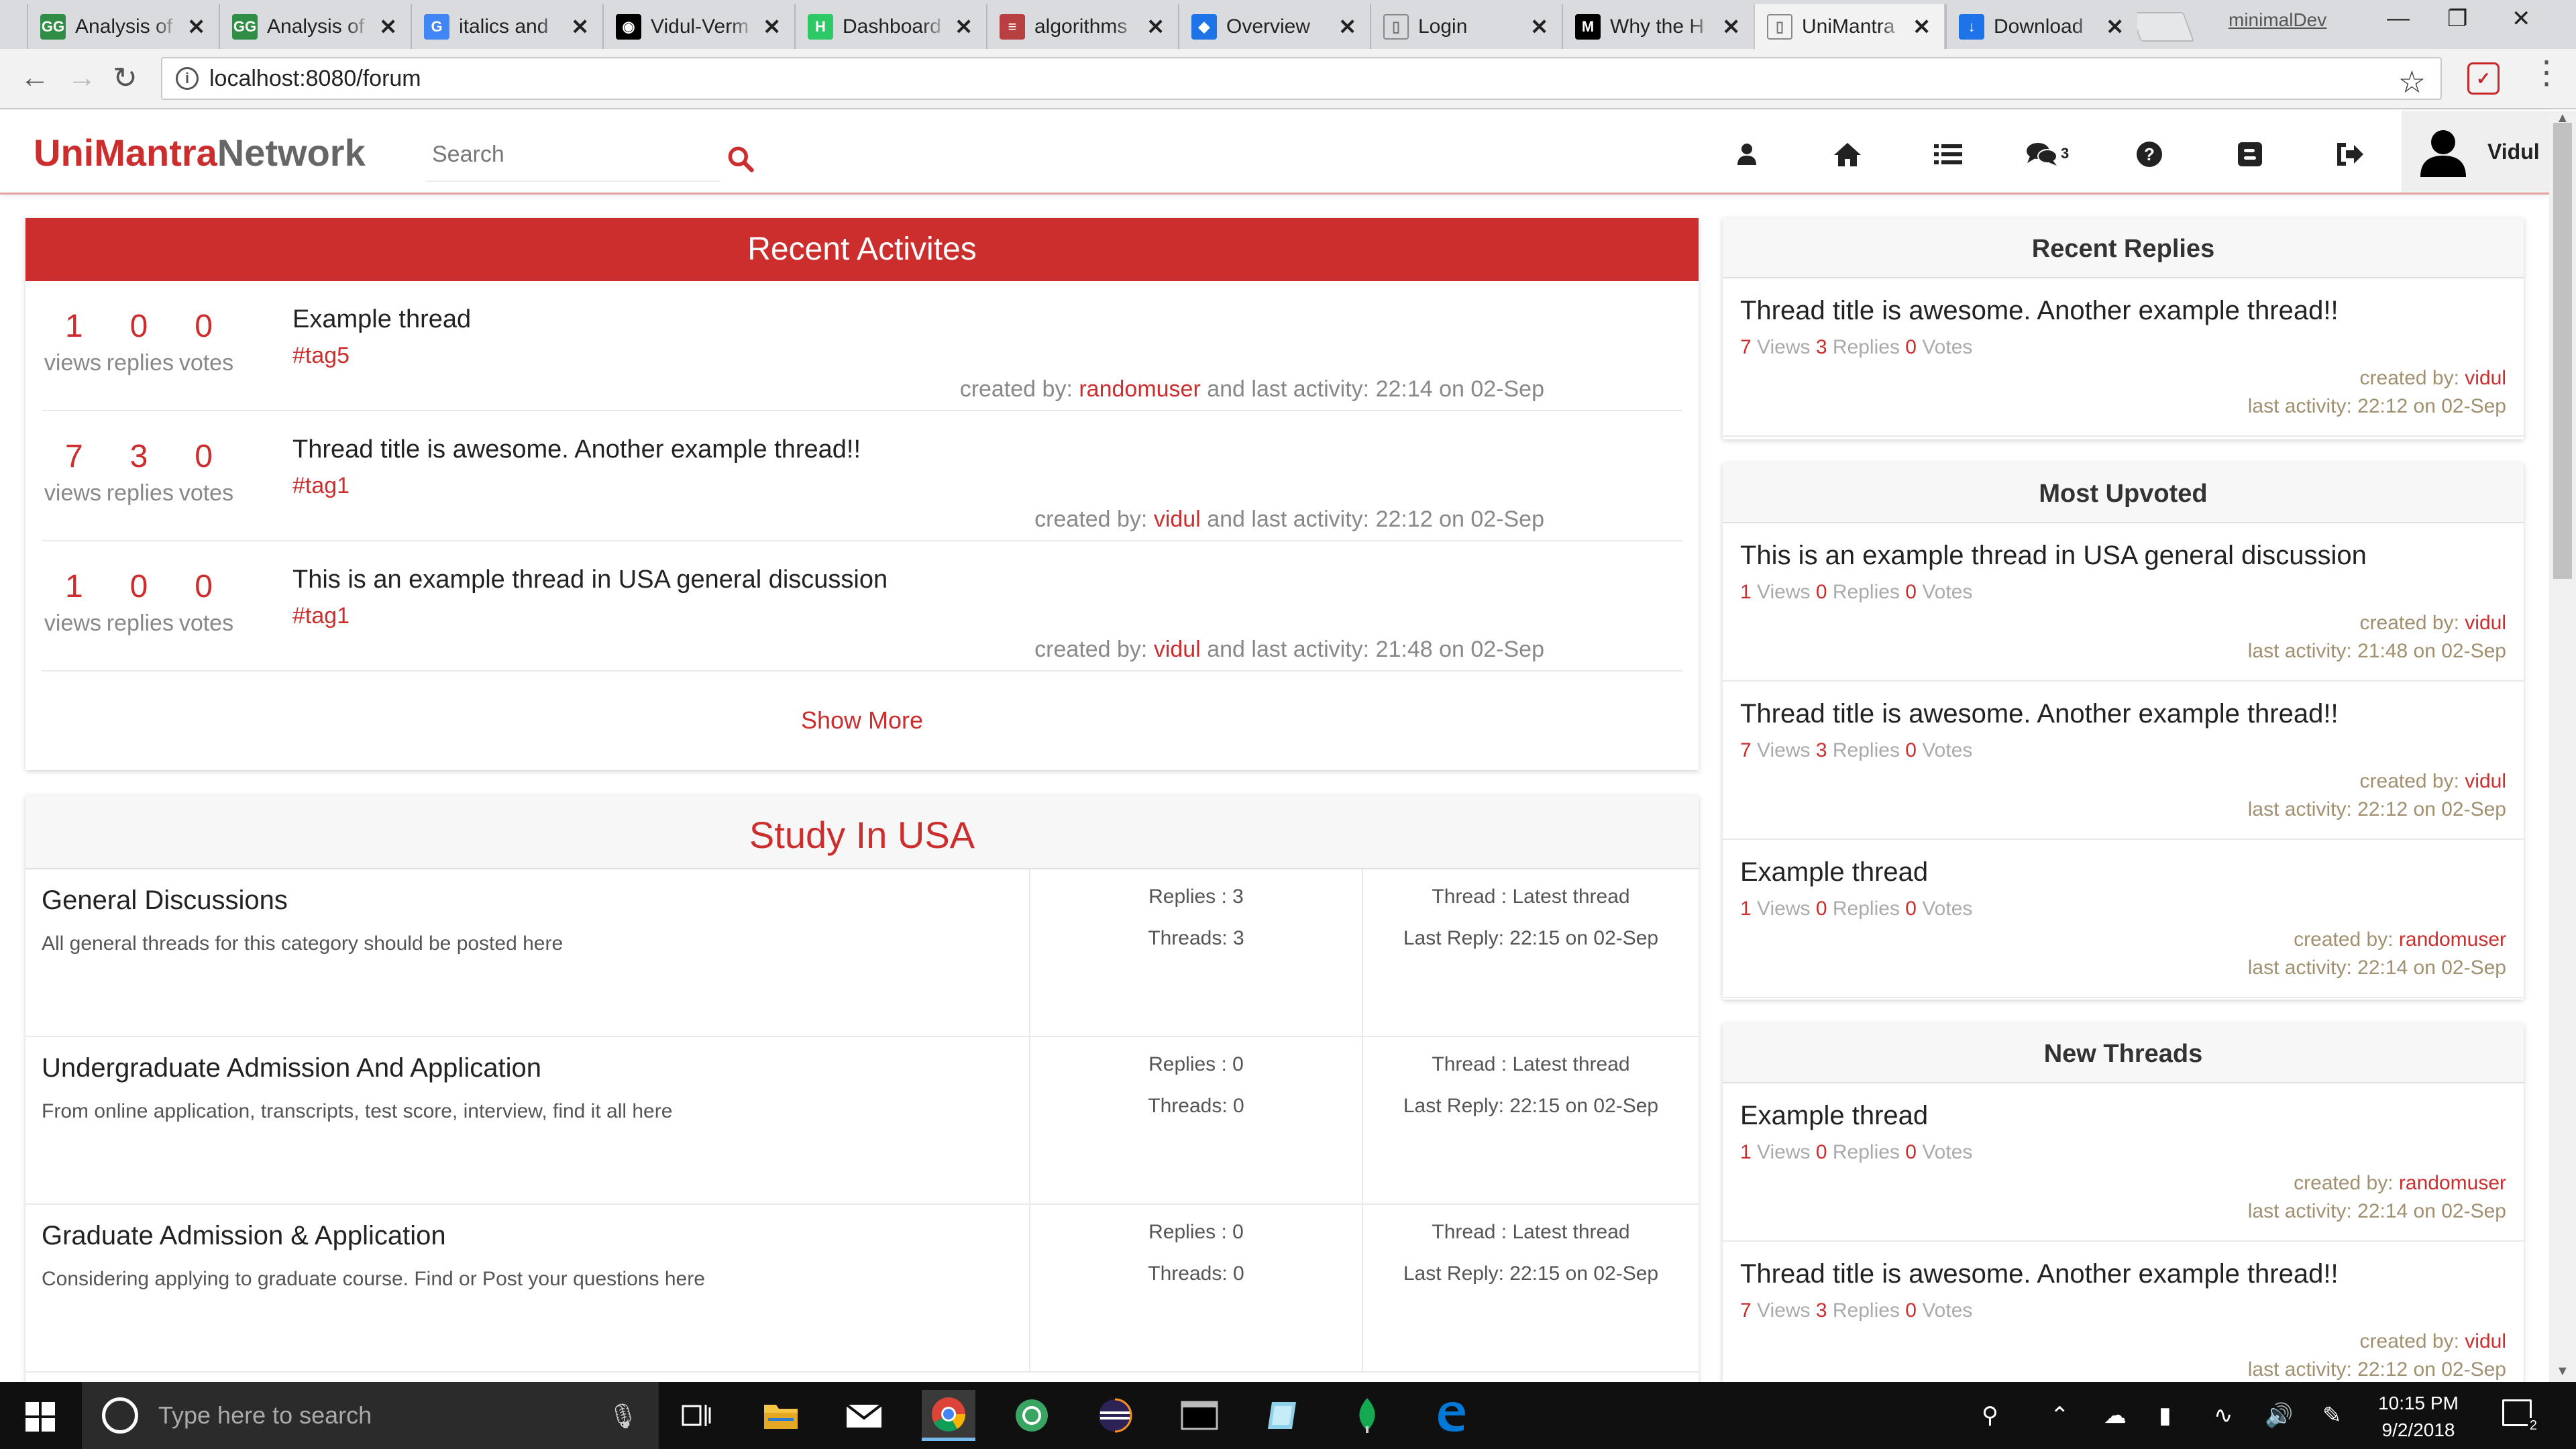  I want to click on mongodb-icon, so click(1367, 1415).